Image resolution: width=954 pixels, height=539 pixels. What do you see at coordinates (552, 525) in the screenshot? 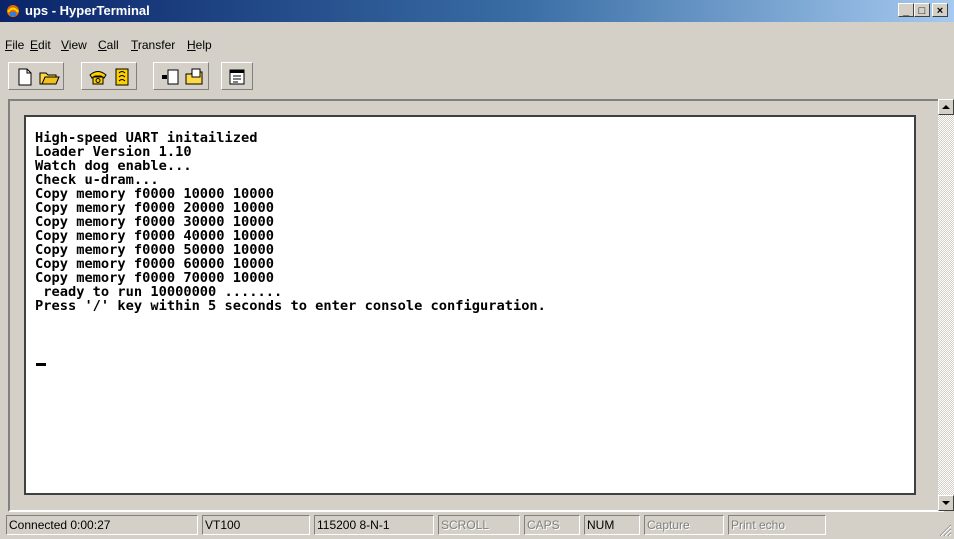
I see `status-caps: CAPS` at bounding box center [552, 525].